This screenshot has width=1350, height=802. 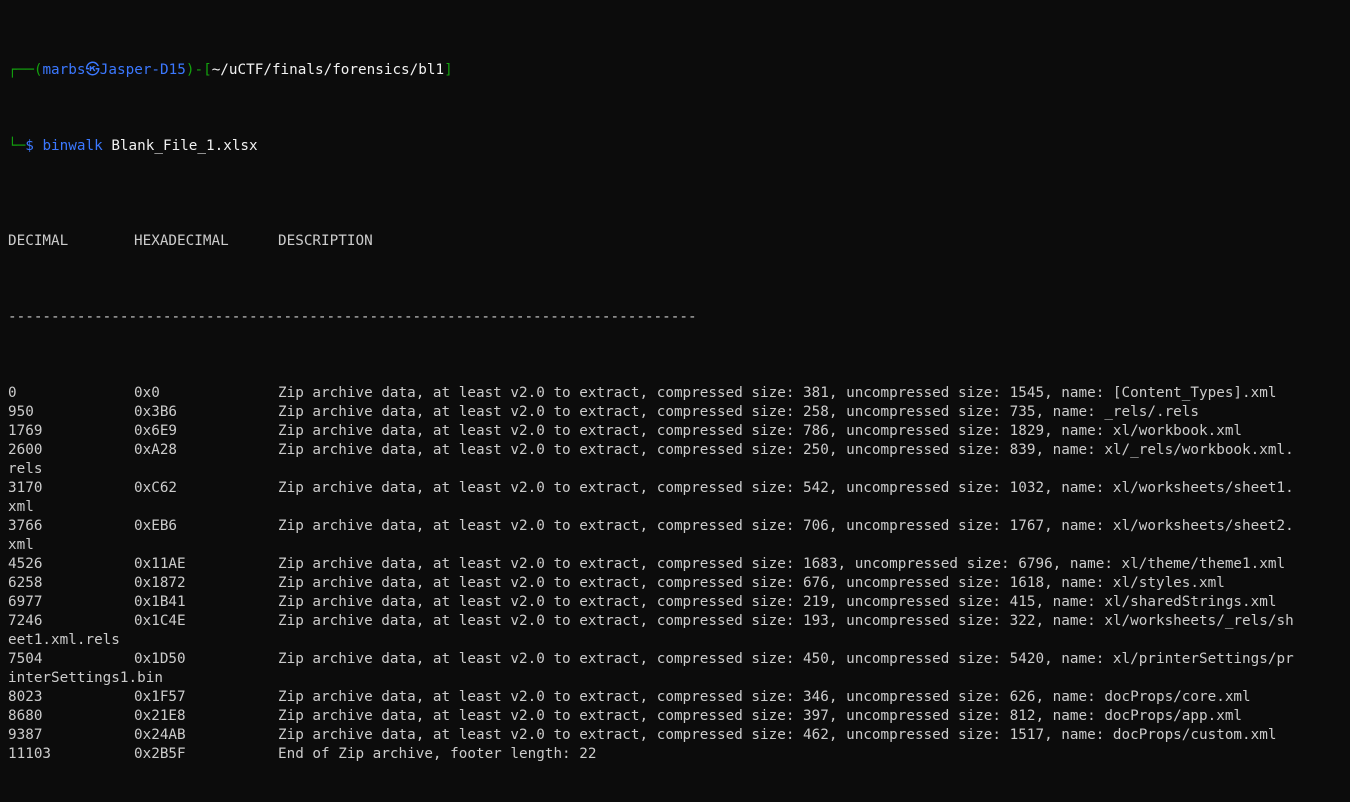 What do you see at coordinates (142, 70) in the screenshot?
I see `prompt-host: Jasper-D15` at bounding box center [142, 70].